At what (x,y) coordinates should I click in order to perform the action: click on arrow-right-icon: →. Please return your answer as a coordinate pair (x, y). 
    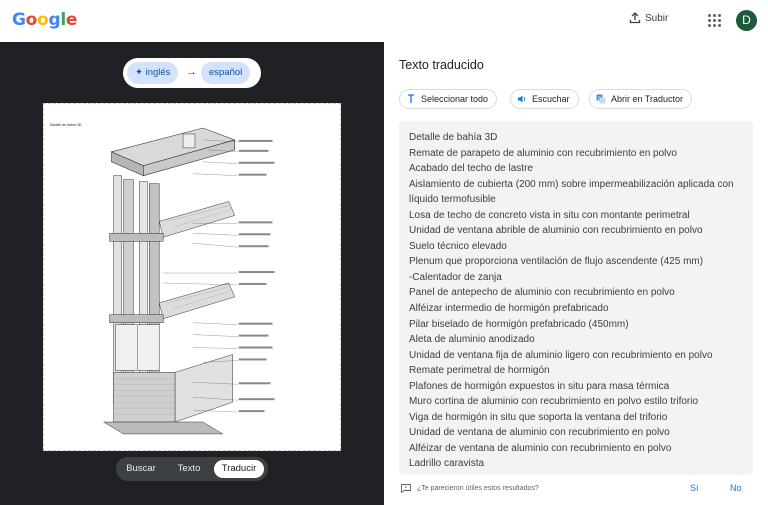
    Looking at the image, I should click on (191, 72).